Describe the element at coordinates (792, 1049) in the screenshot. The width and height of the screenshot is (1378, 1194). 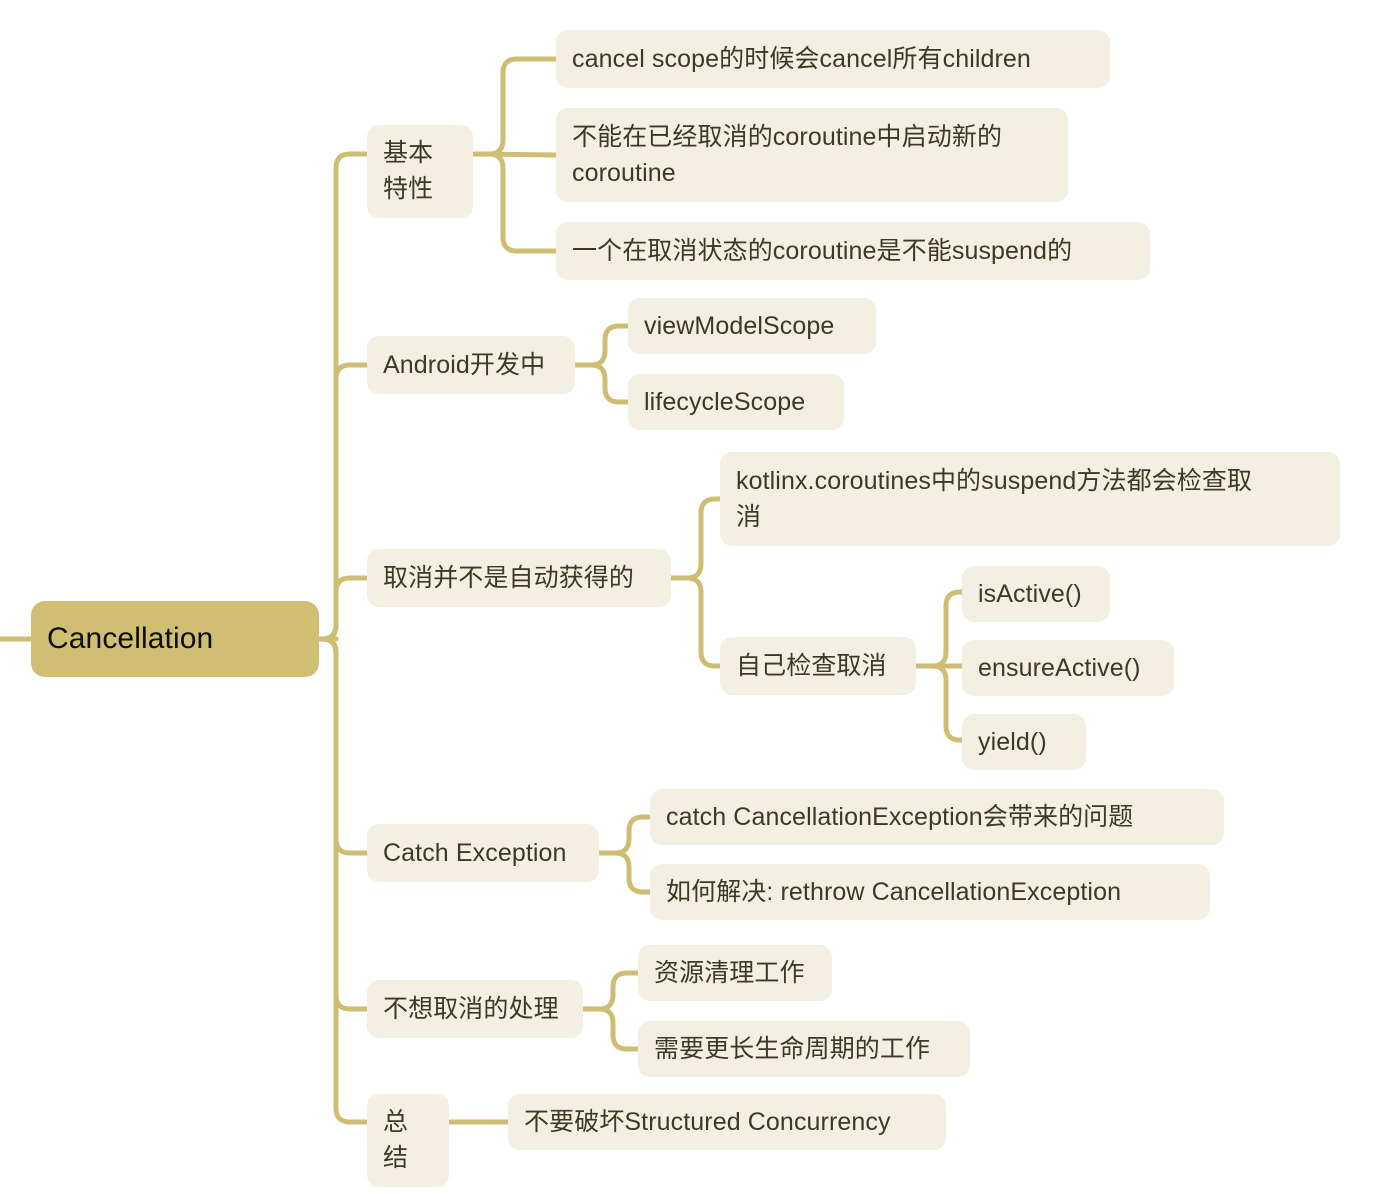
I see `leaf-node-node-label: 需要更长生命周期的工作` at that location.